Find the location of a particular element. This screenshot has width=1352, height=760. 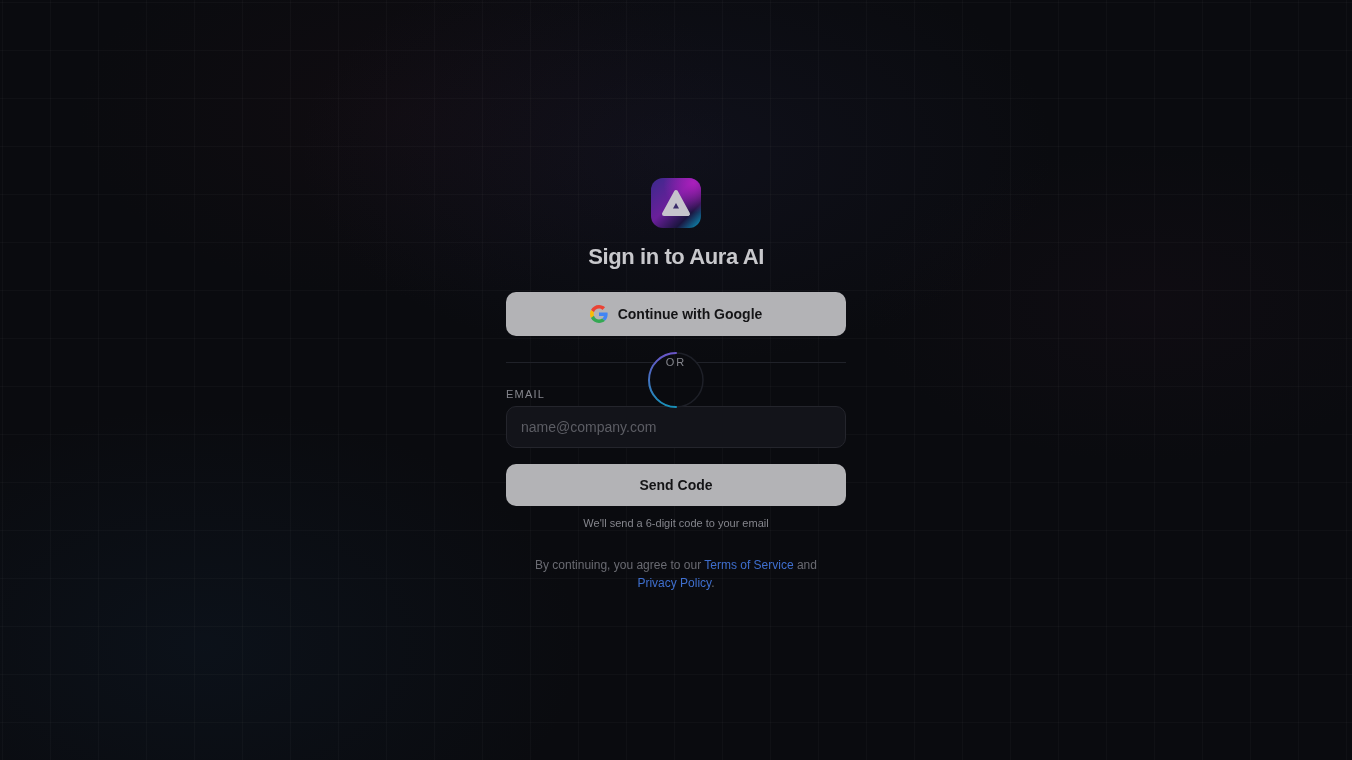

email-field: name@company.com is located at coordinates (676, 427).